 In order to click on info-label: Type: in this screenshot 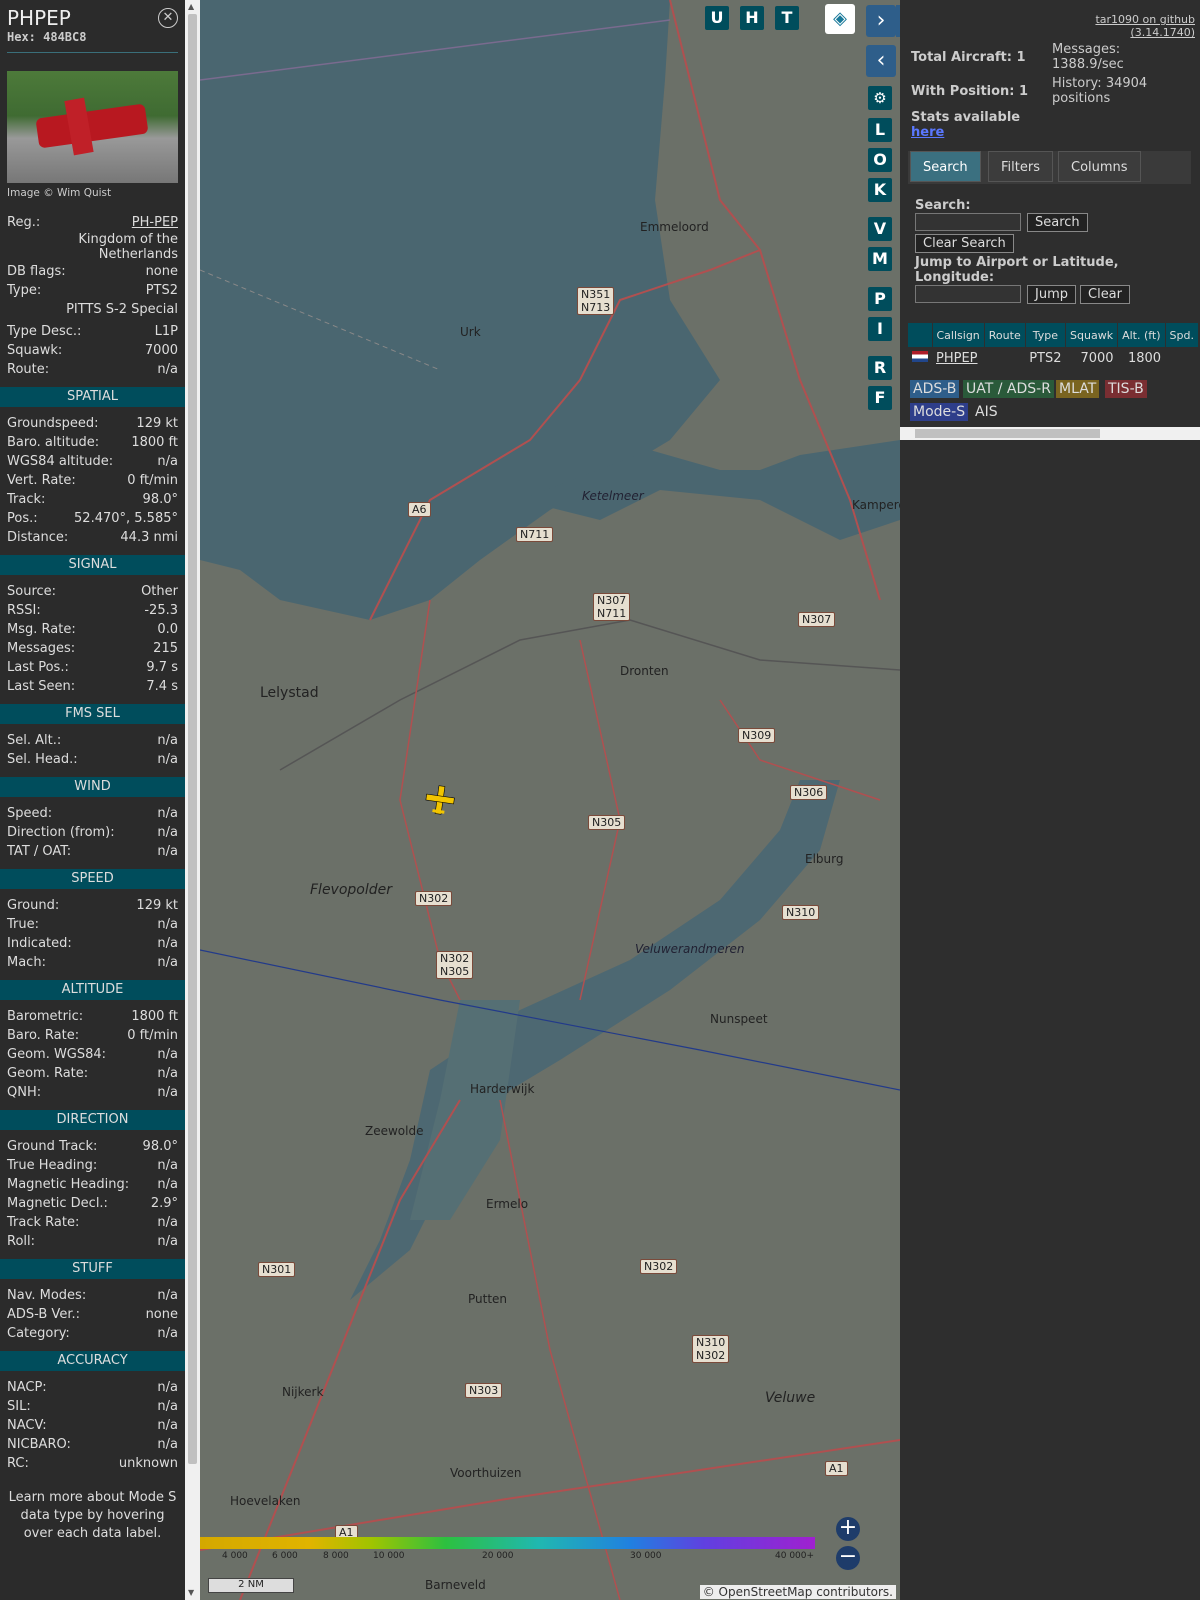, I will do `click(24, 290)`.